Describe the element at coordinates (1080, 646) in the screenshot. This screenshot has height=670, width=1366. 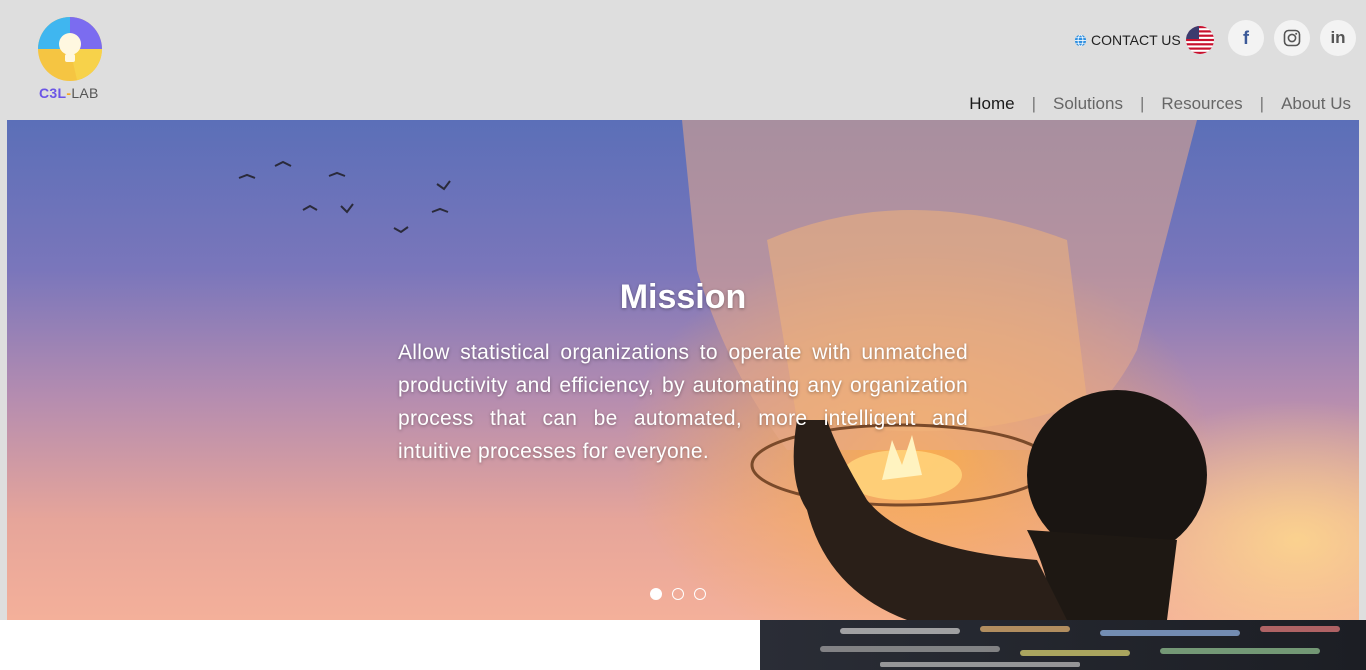
I see `code-background-image` at that location.